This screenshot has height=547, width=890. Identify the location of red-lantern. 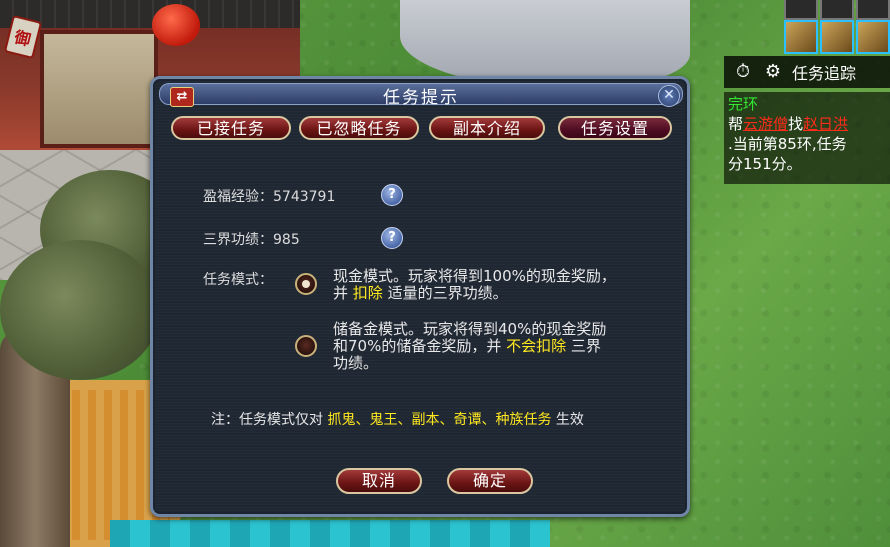
(176, 25).